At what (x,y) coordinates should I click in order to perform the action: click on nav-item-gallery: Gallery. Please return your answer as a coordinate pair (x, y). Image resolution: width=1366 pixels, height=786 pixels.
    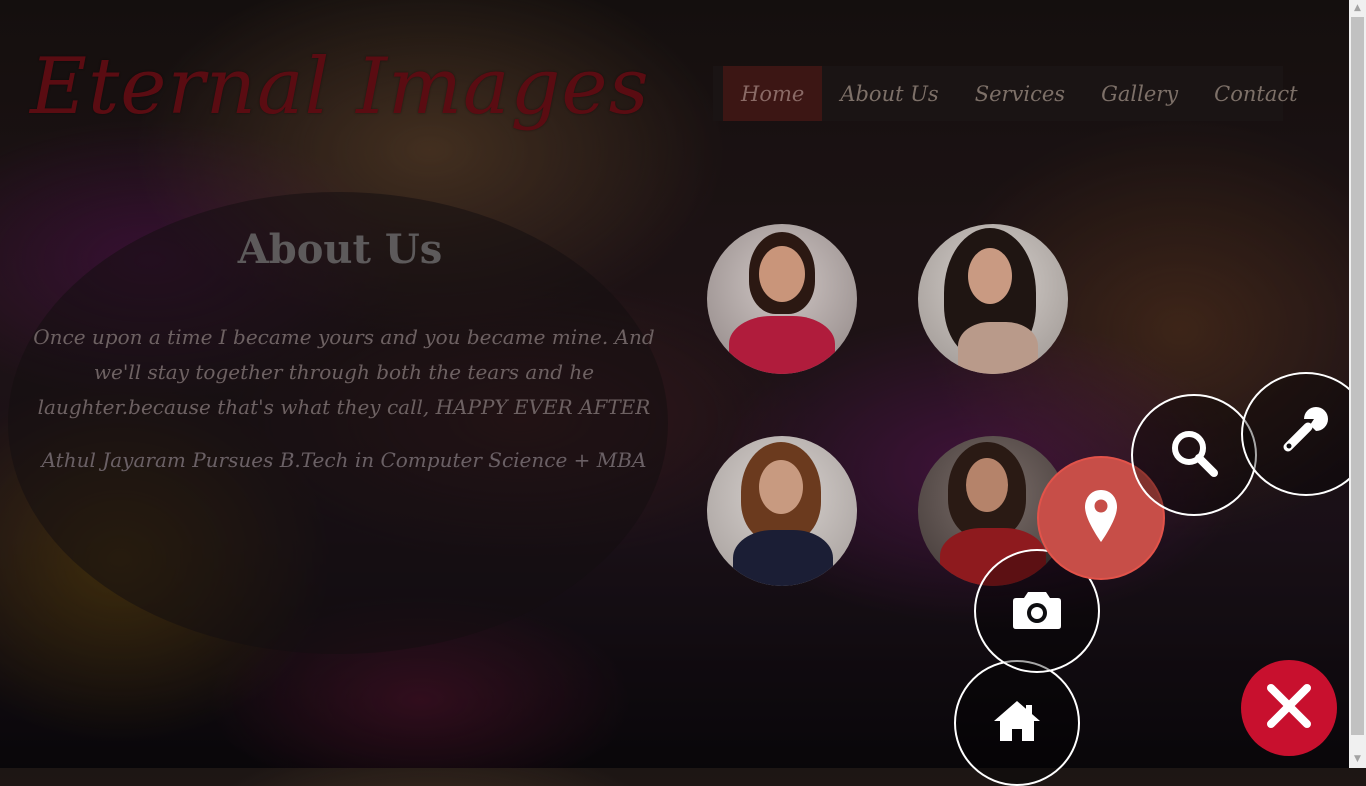
    Looking at the image, I should click on (1139, 93).